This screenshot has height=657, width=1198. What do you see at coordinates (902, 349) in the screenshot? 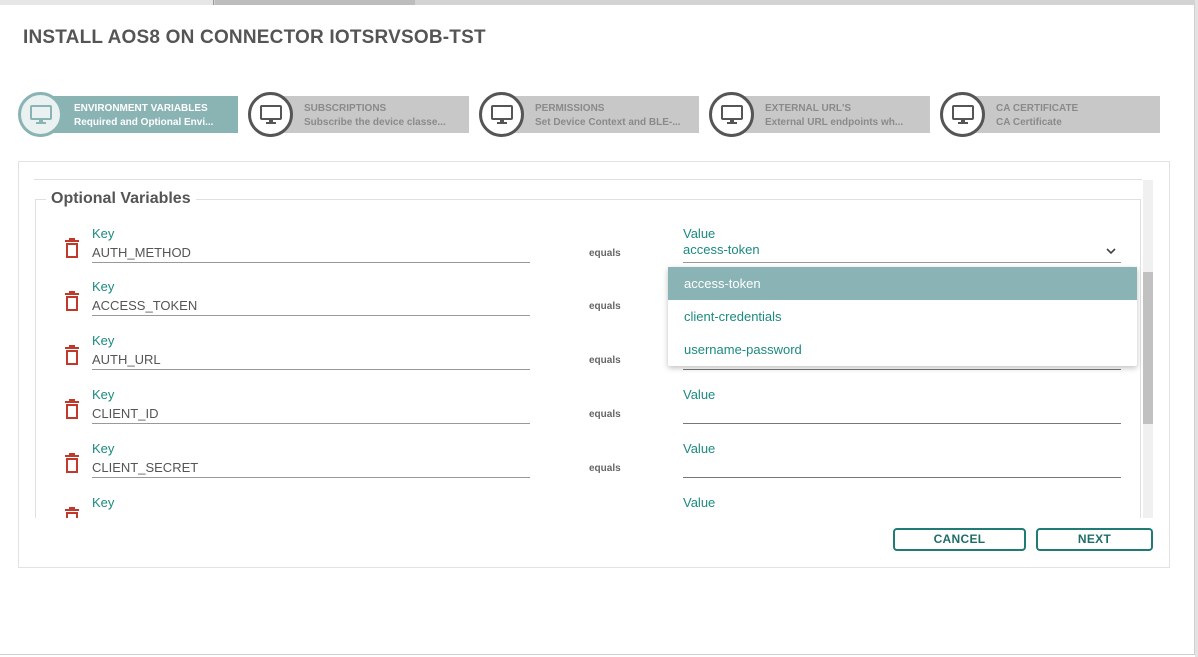
I see `dropdown-option-username-password: username-password` at bounding box center [902, 349].